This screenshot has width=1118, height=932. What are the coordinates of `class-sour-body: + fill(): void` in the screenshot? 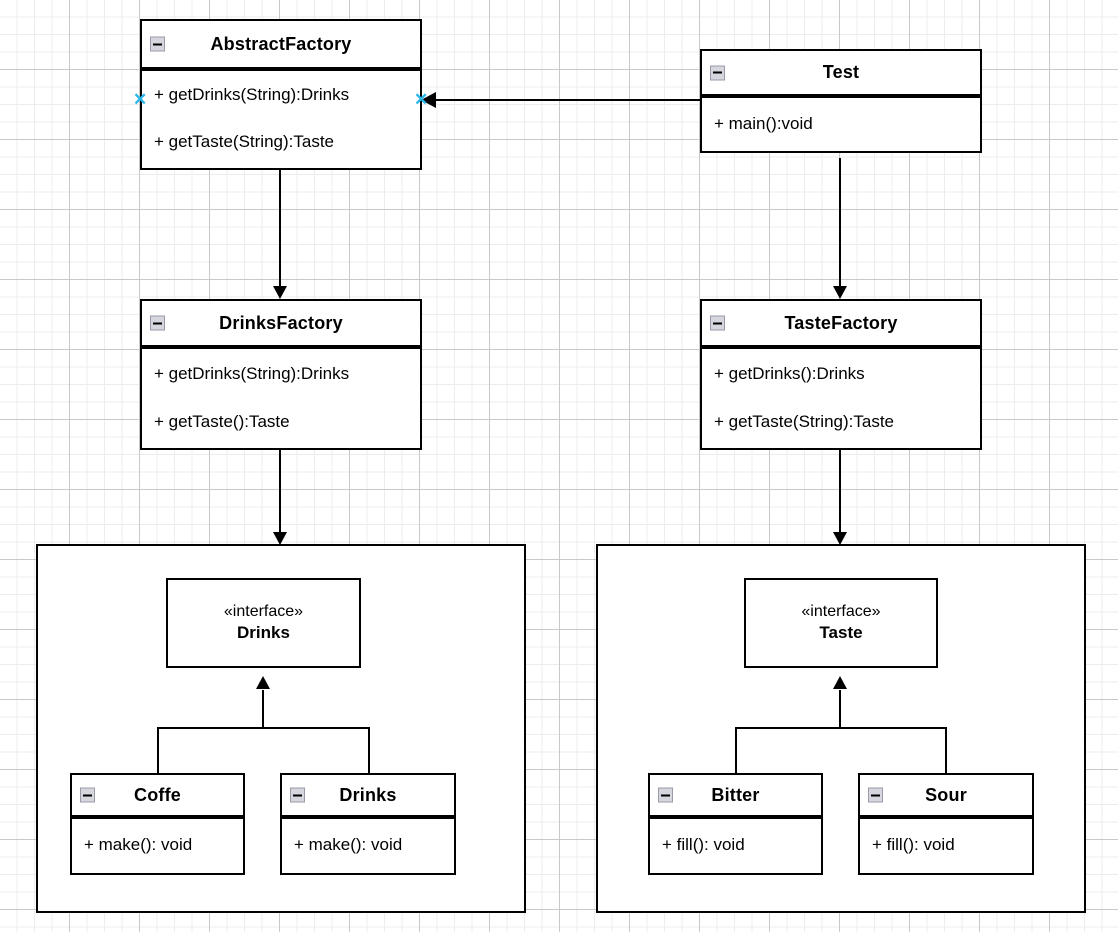 It's located at (946, 845).